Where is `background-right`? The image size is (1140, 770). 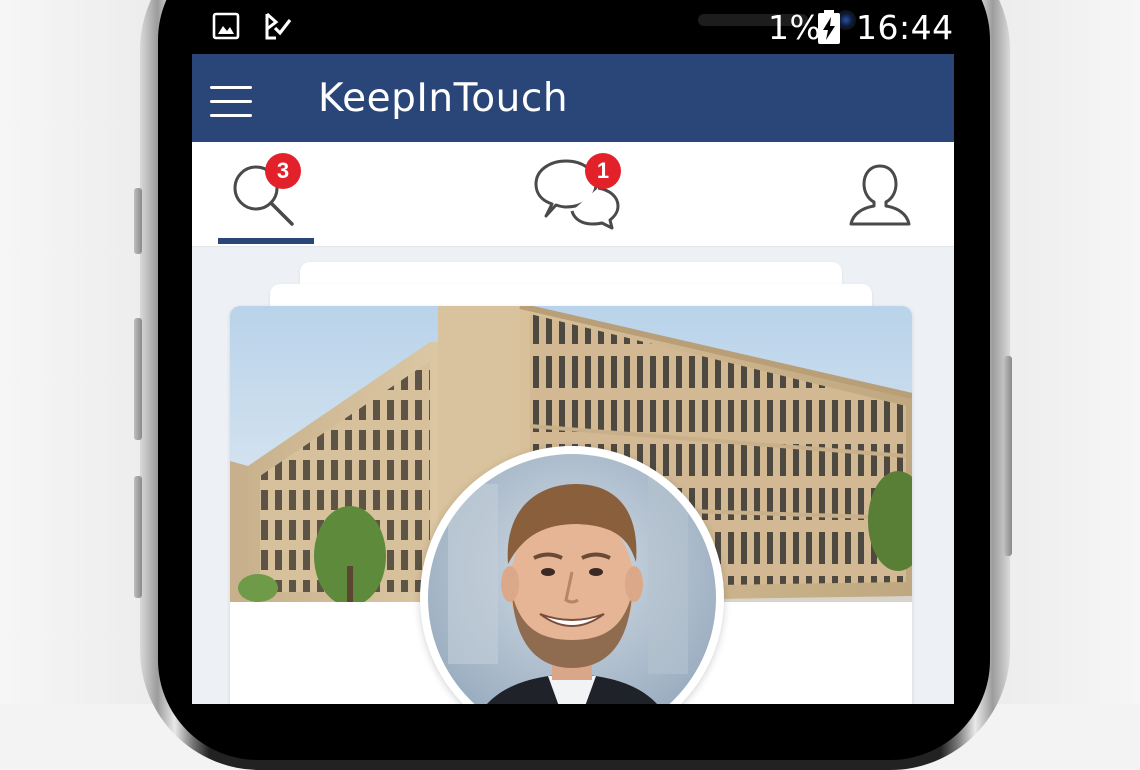 background-right is located at coordinates (1065, 352).